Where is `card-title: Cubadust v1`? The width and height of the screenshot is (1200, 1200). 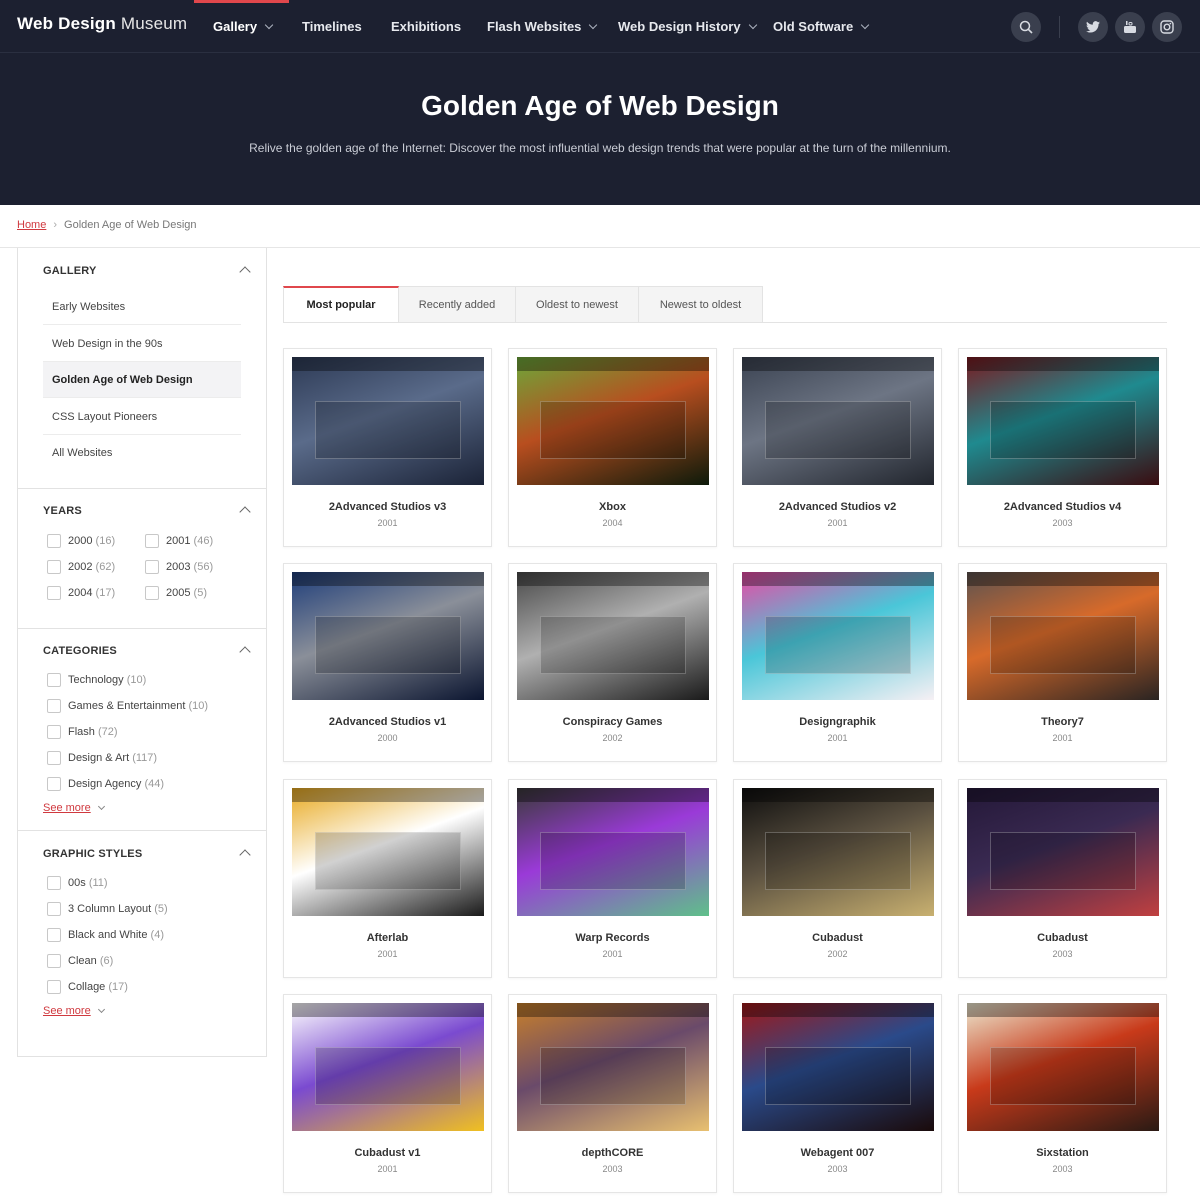 card-title: Cubadust v1 is located at coordinates (387, 1153).